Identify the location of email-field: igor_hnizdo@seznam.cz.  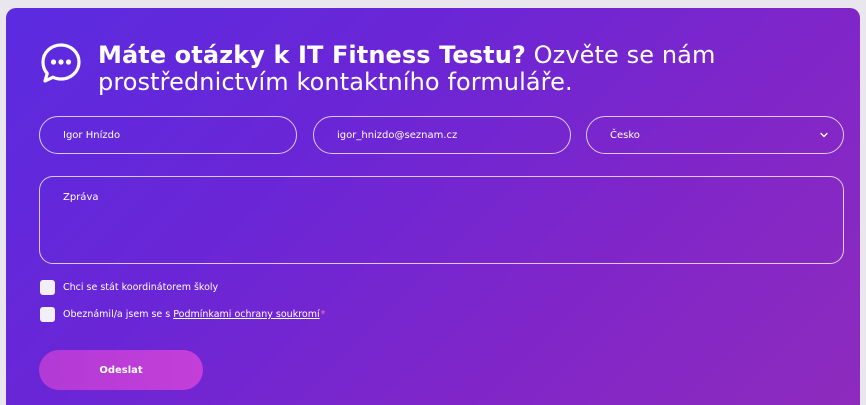
(442, 135).